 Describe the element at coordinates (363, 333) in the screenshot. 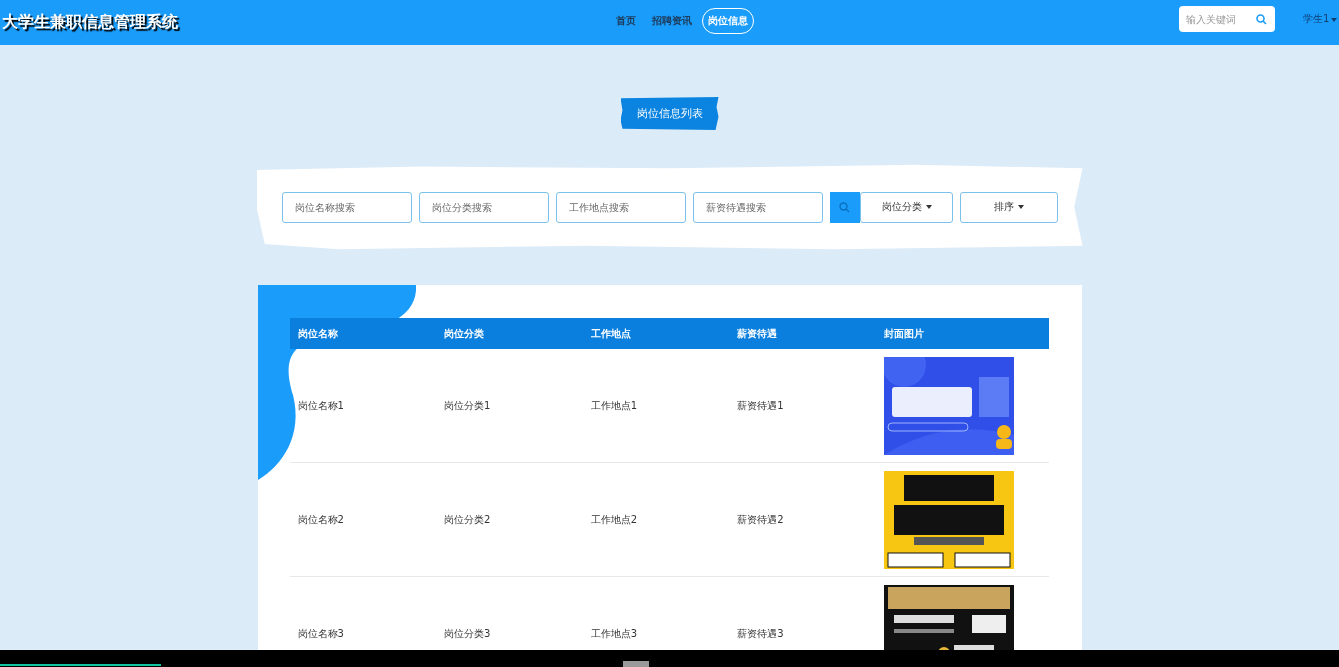

I see `column-header: 岗位名称` at that location.